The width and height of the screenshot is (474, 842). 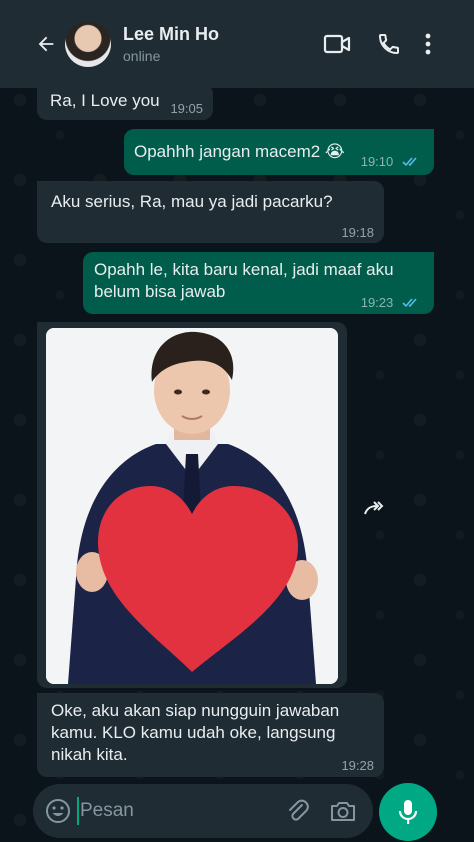 I want to click on contact-status: online, so click(x=142, y=56).